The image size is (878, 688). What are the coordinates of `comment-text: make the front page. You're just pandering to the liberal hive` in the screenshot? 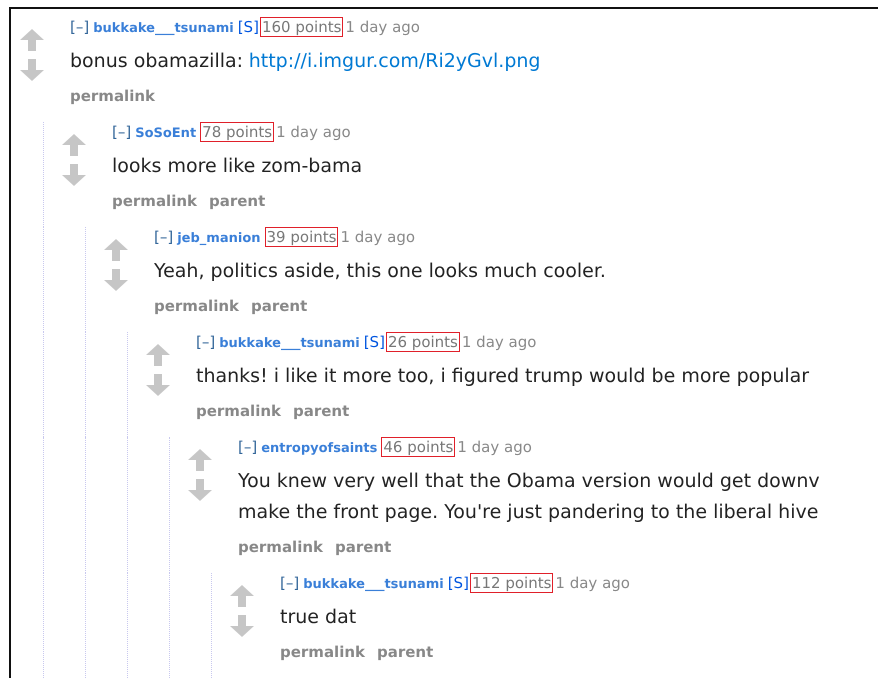 It's located at (529, 512).